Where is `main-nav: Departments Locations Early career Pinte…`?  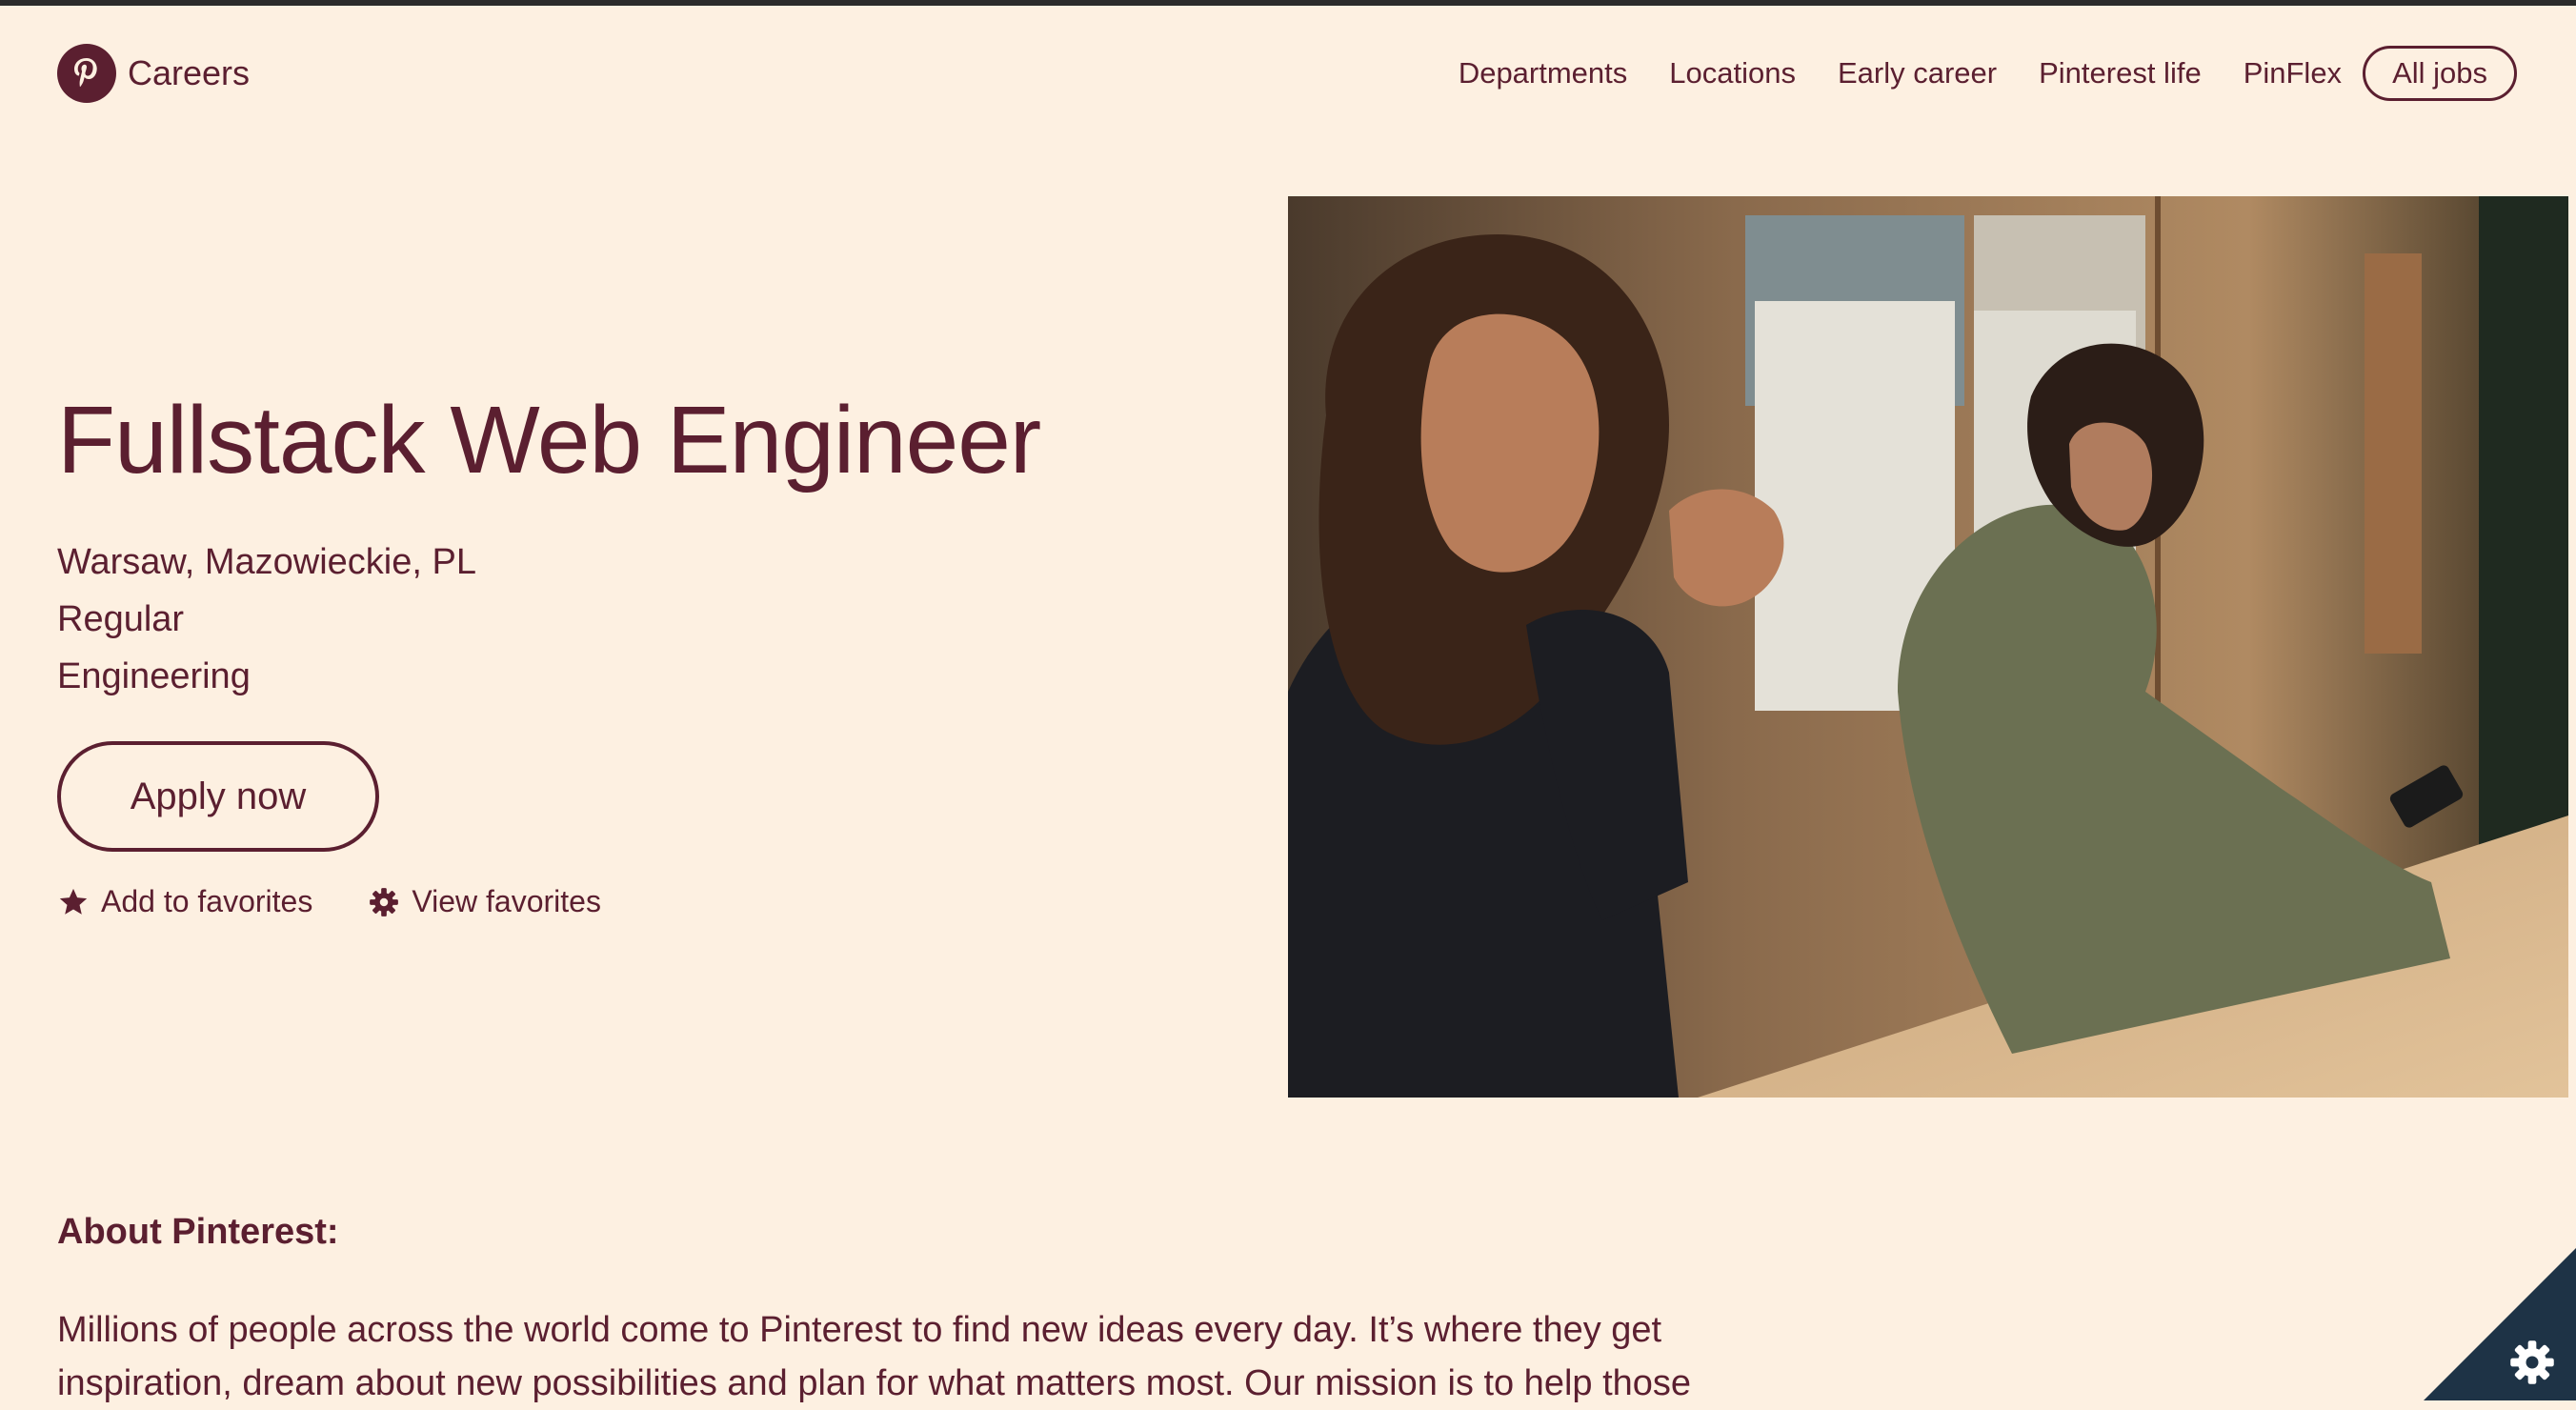 main-nav: Departments Locations Early career Pinte… is located at coordinates (1988, 73).